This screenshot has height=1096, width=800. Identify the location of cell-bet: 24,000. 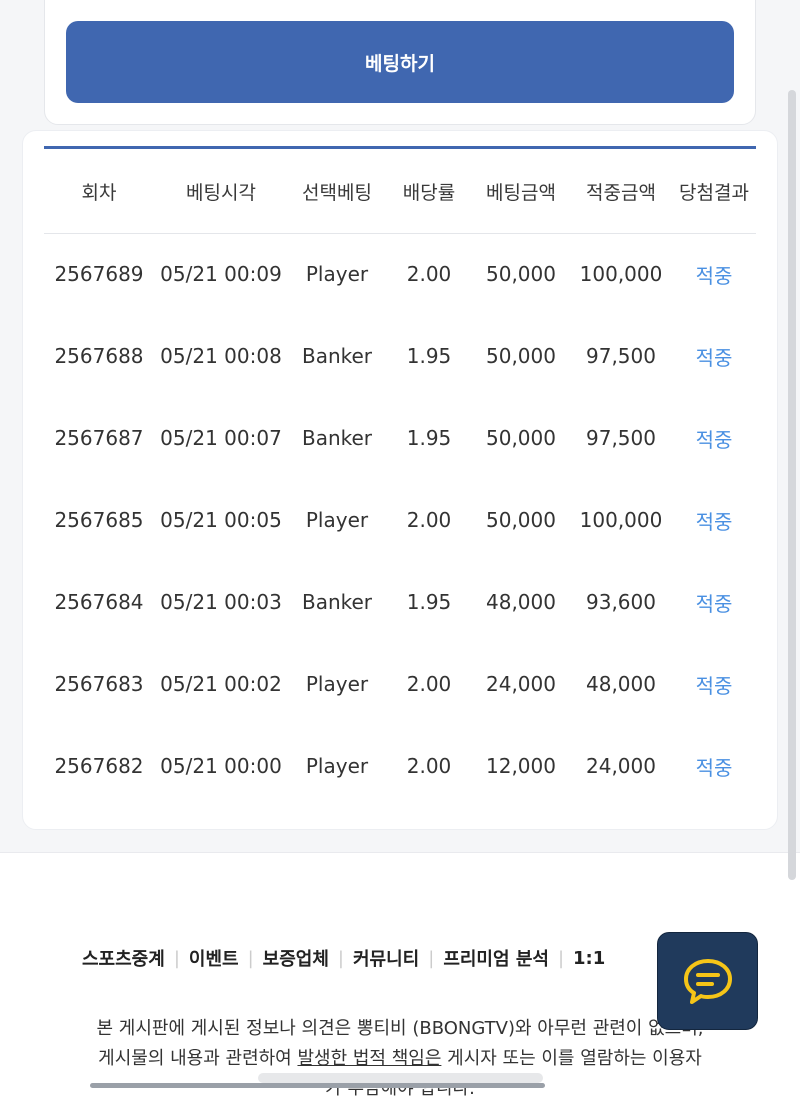
(521, 684).